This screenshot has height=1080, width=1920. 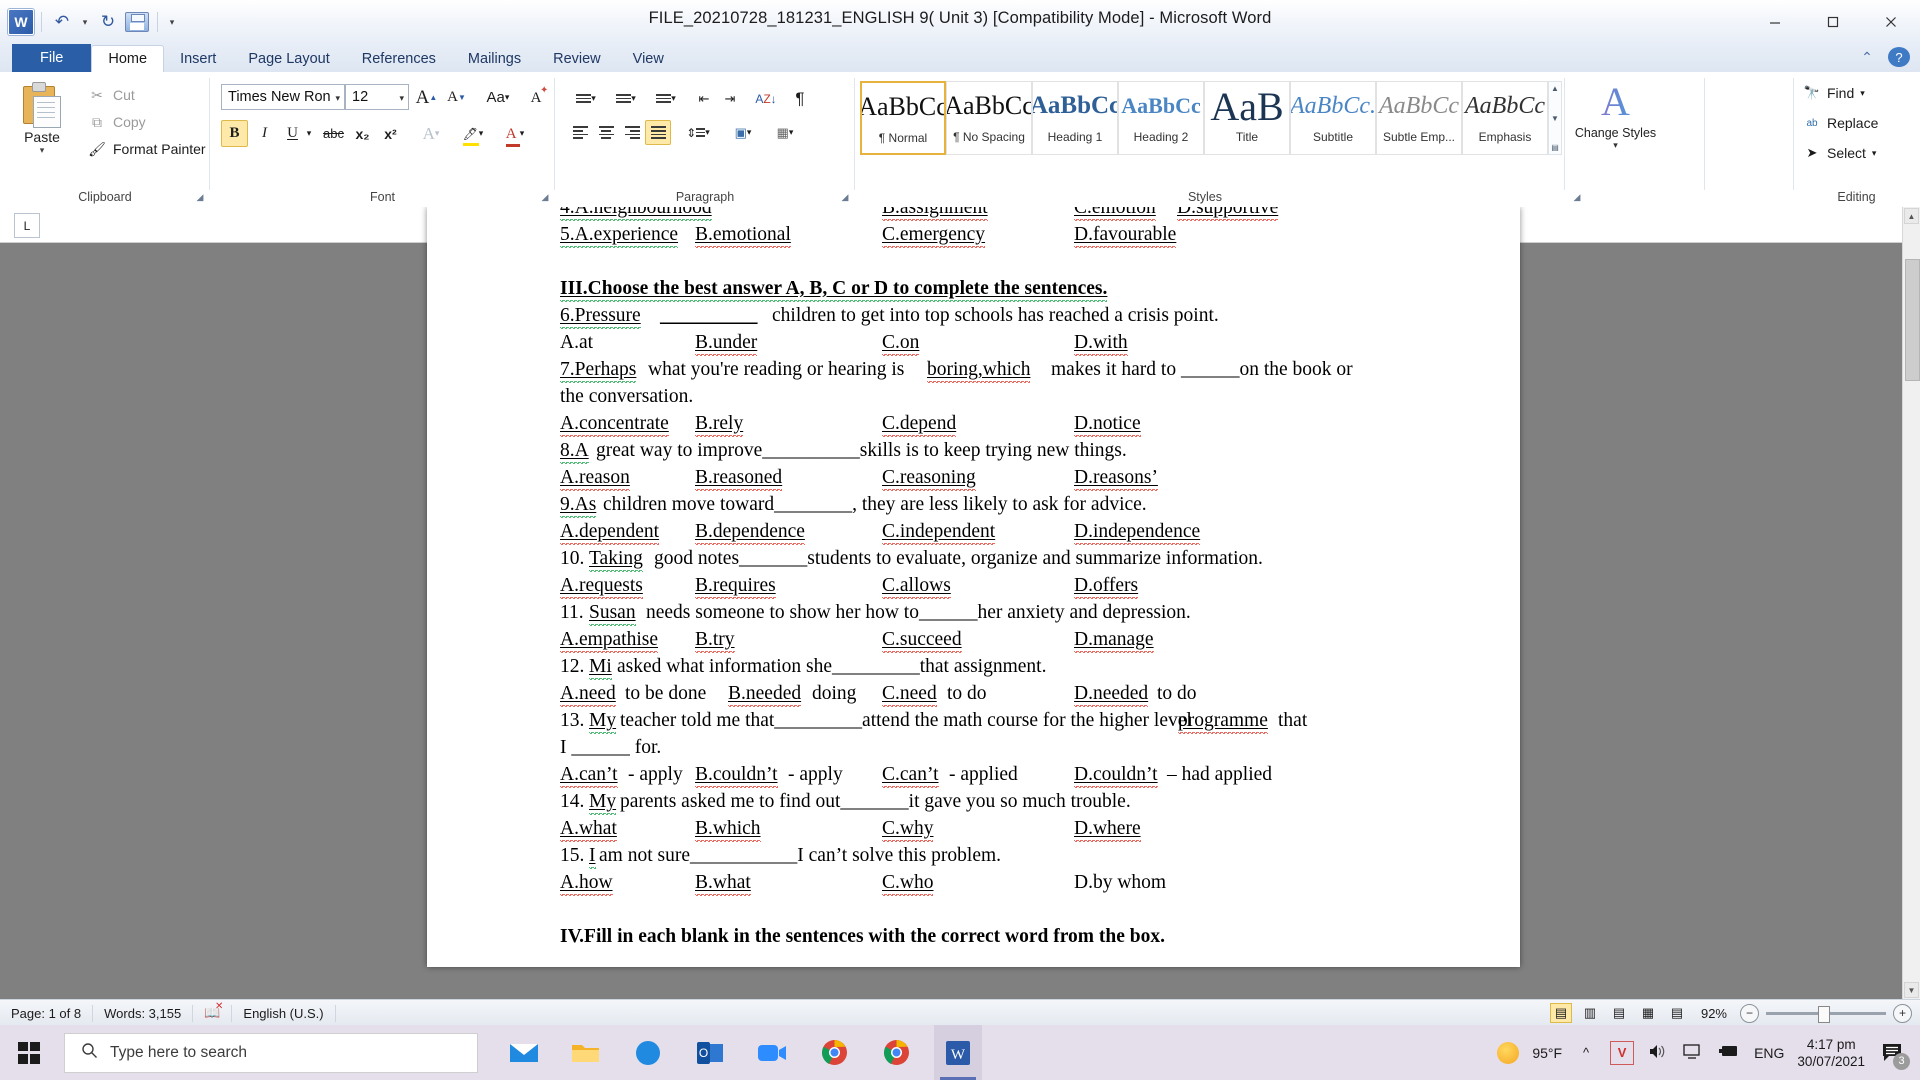 I want to click on multilevel-list-button: ▾, so click(x=666, y=98).